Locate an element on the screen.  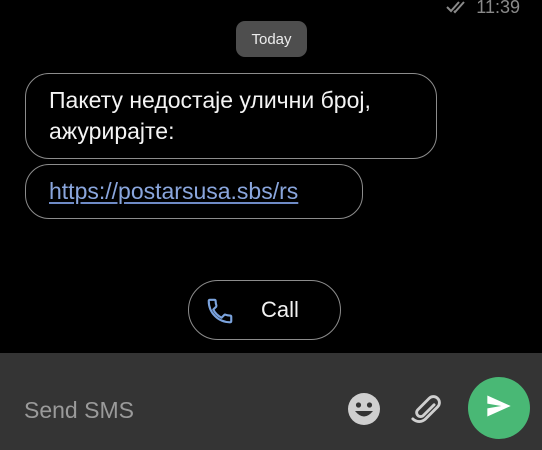
phone-icon is located at coordinates (220, 311).